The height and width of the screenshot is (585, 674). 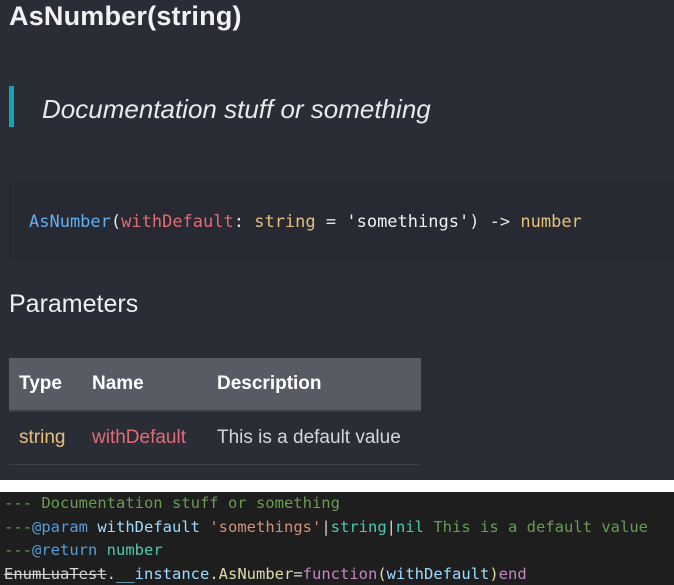 I want to click on function-param: withDefault, so click(x=438, y=573).